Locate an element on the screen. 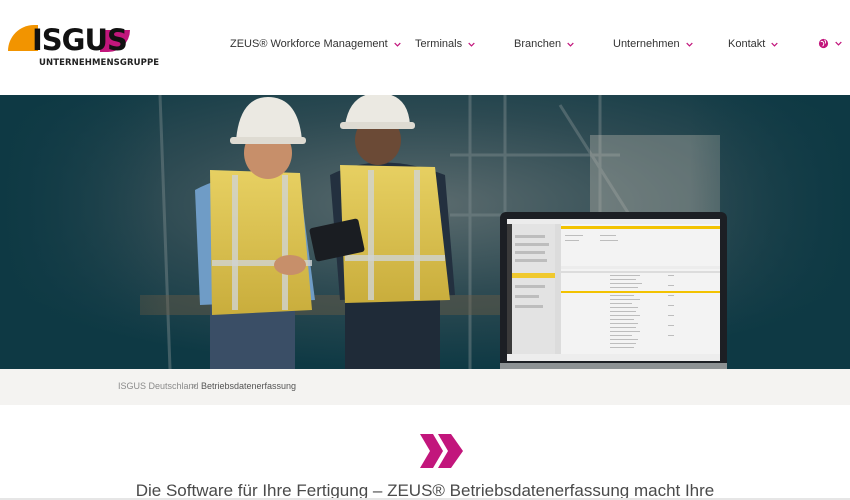 Image resolution: width=850 pixels, height=500 pixels. logo-subtitle: UNTERNEHMENSGRUPPE is located at coordinates (99, 63).